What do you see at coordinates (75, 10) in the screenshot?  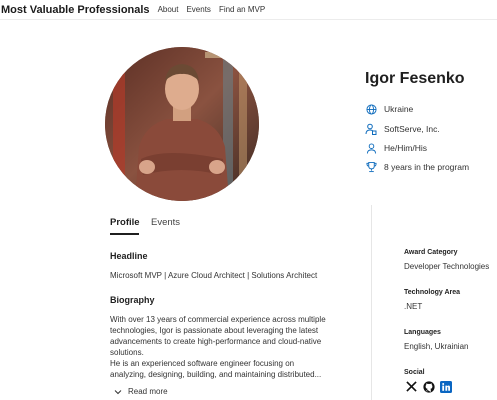 I see `site-brand: Most Valuable Professionals` at bounding box center [75, 10].